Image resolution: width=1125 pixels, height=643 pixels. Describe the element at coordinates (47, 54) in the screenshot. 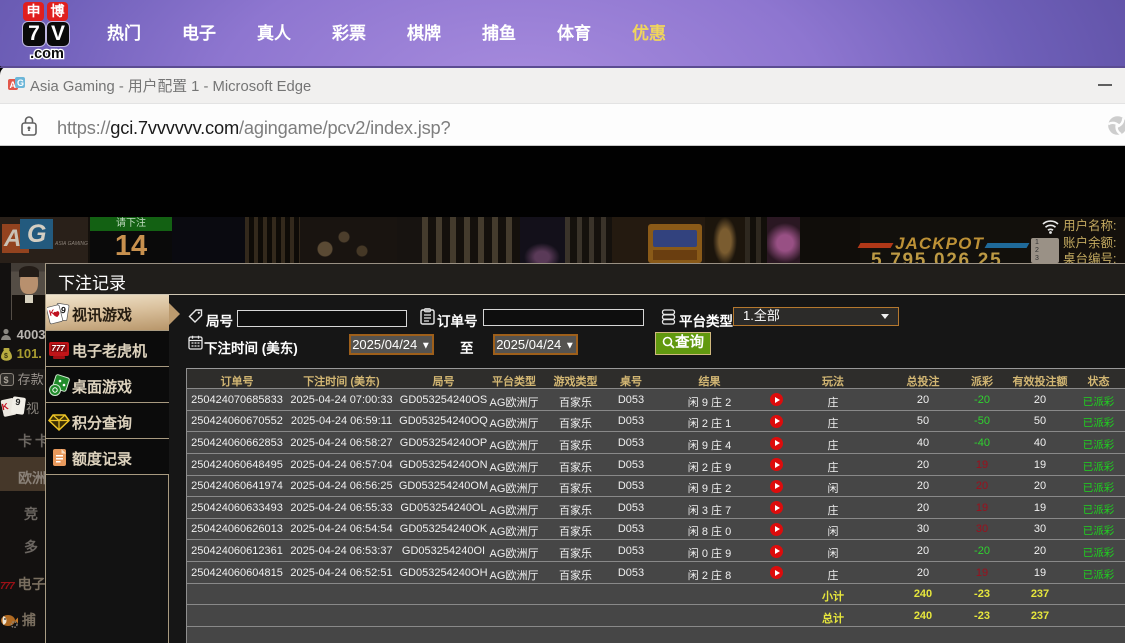

I see `svg-text: .com` at that location.